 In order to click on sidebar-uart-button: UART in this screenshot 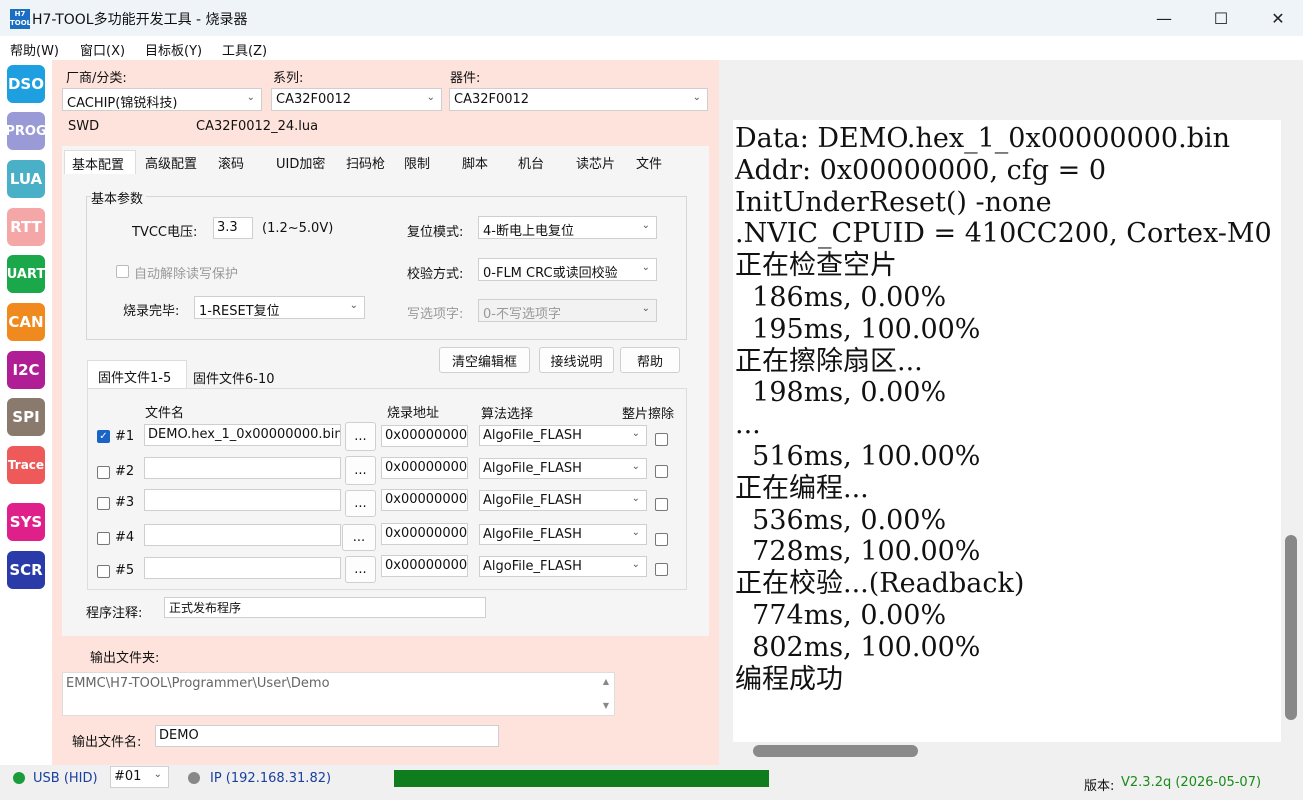, I will do `click(26, 274)`.